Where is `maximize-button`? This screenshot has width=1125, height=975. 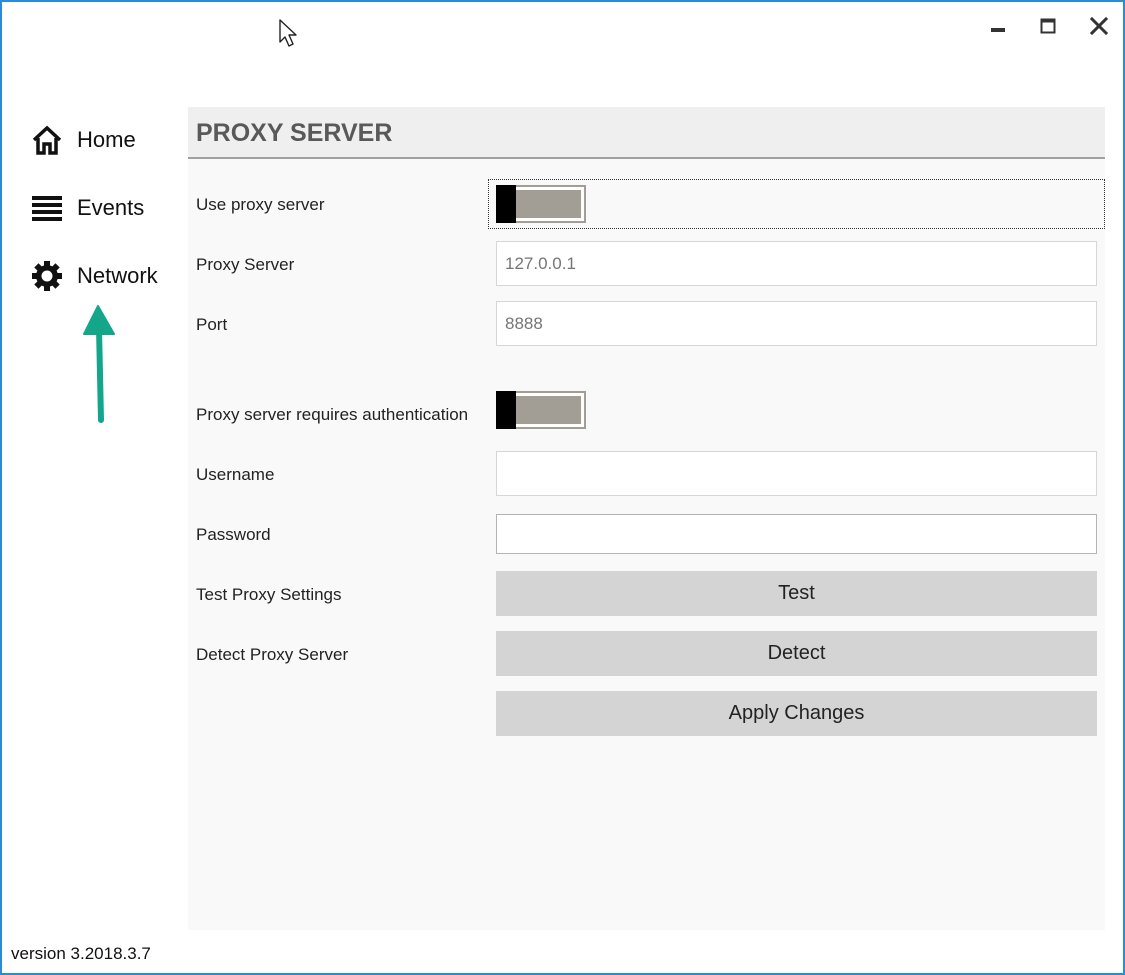 maximize-button is located at coordinates (1048, 26).